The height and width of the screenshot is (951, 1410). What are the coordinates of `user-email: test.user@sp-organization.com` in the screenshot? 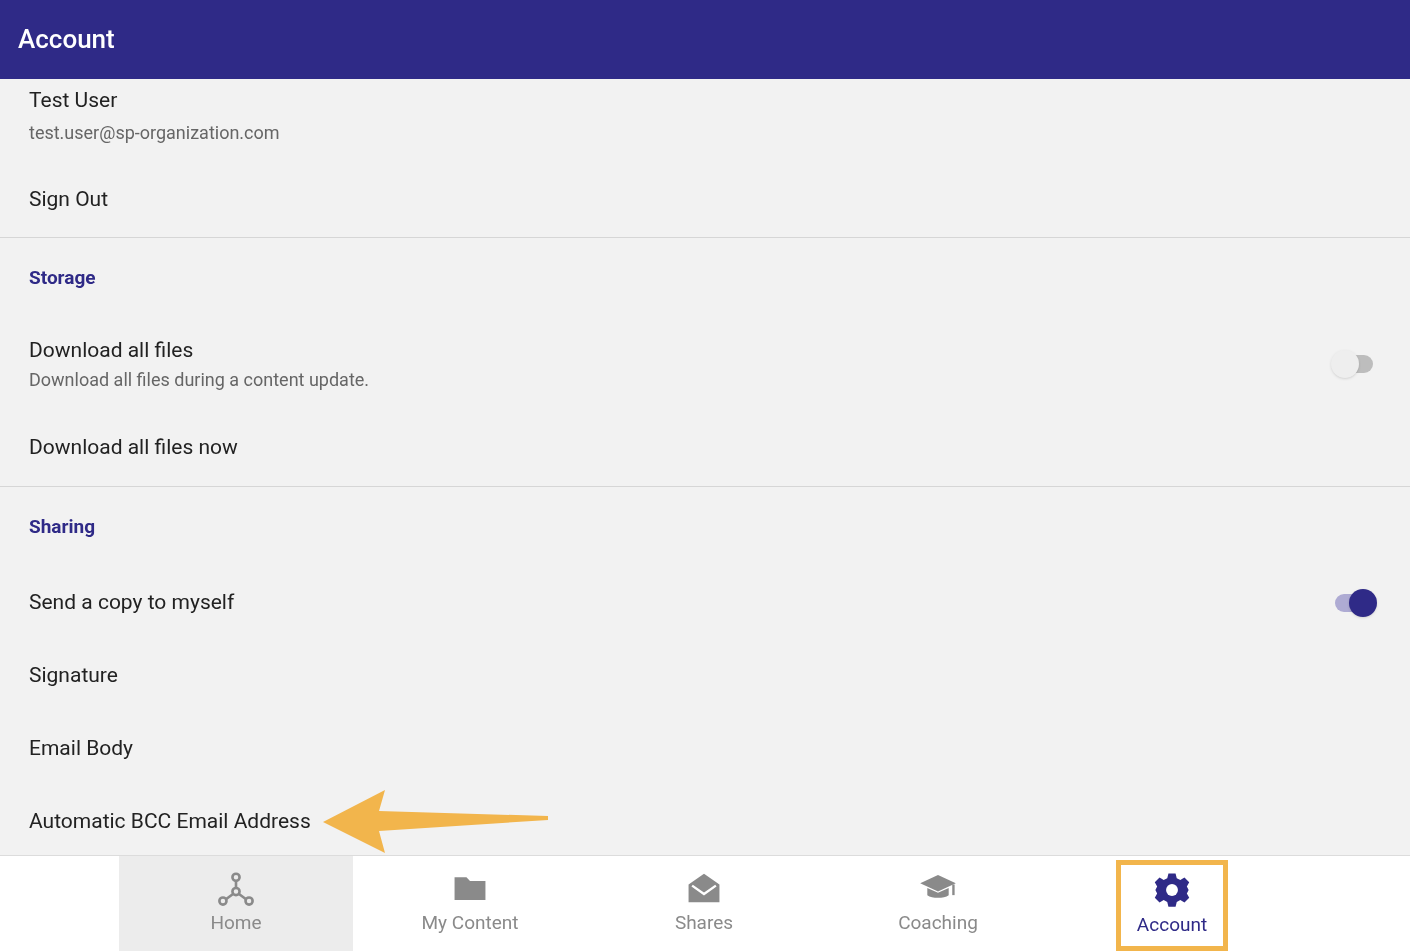 It's located at (155, 132).